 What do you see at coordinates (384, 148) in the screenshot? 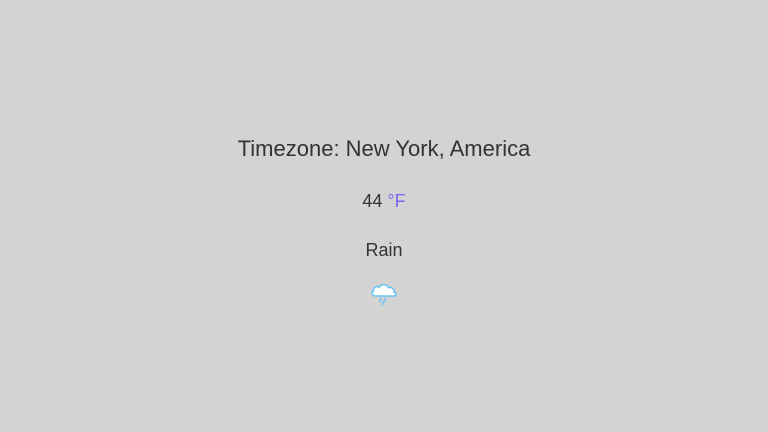
I see `timezone-label: Timezone: New York, America` at bounding box center [384, 148].